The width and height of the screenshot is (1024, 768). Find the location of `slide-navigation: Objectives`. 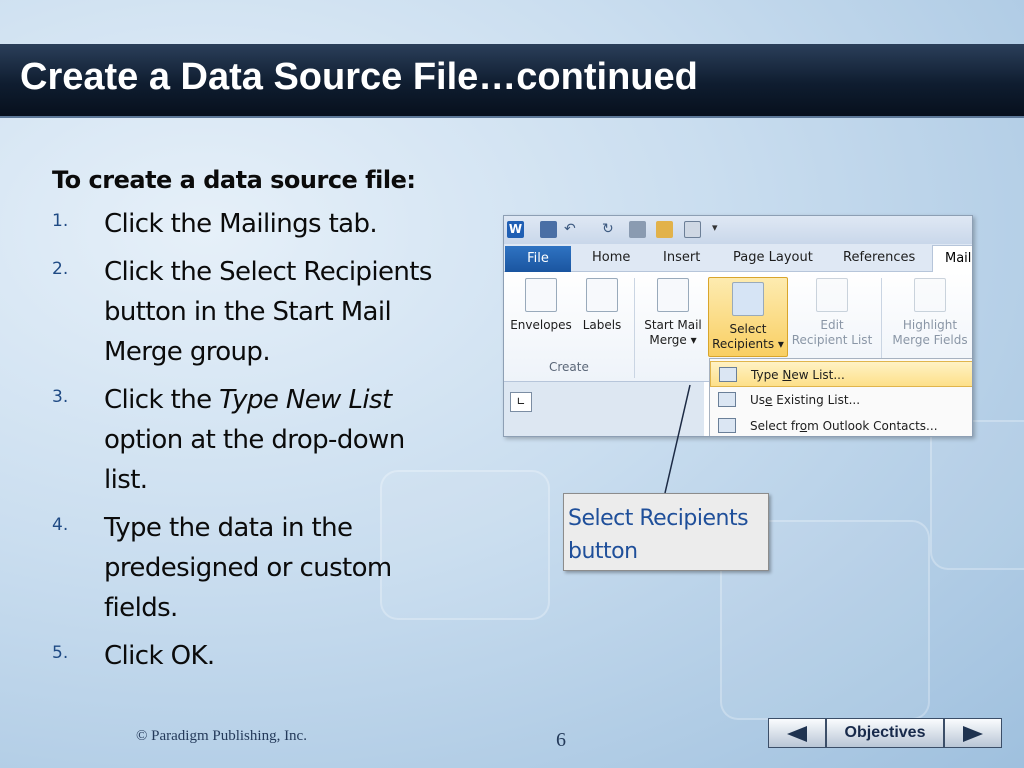

slide-navigation: Objectives is located at coordinates (885, 733).